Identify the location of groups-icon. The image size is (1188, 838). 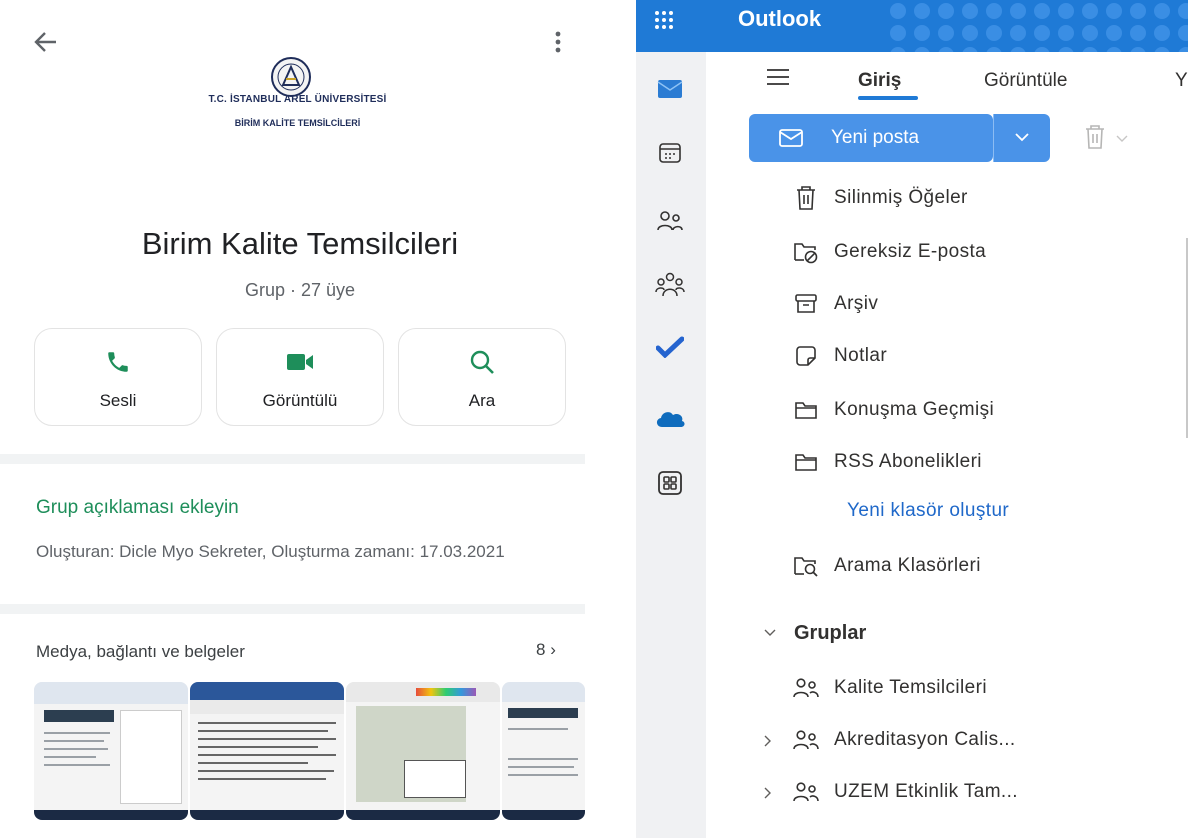
(670, 285).